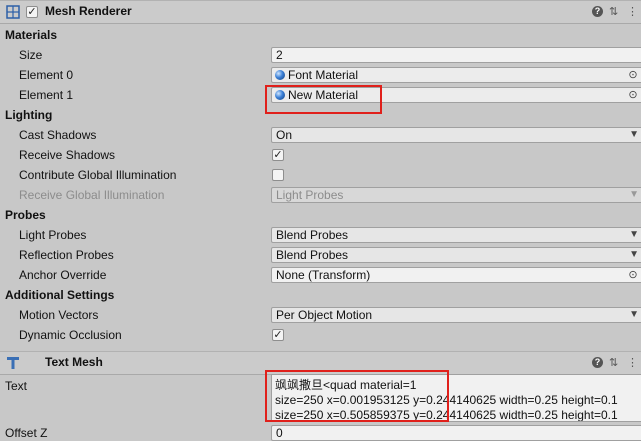 The width and height of the screenshot is (641, 441). What do you see at coordinates (59, 295) in the screenshot?
I see `section-additional-settings: Additional Settings` at bounding box center [59, 295].